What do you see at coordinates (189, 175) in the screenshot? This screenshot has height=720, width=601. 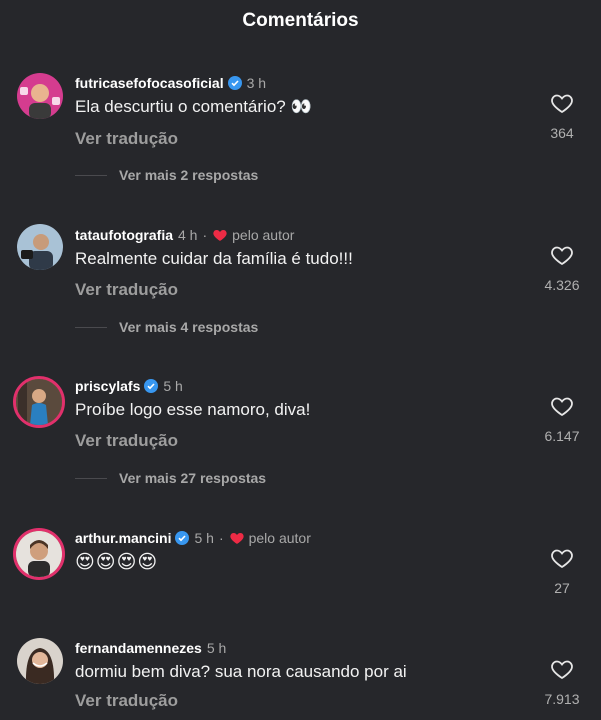 I see `view-replies-label: Ver mais 2 respostas` at bounding box center [189, 175].